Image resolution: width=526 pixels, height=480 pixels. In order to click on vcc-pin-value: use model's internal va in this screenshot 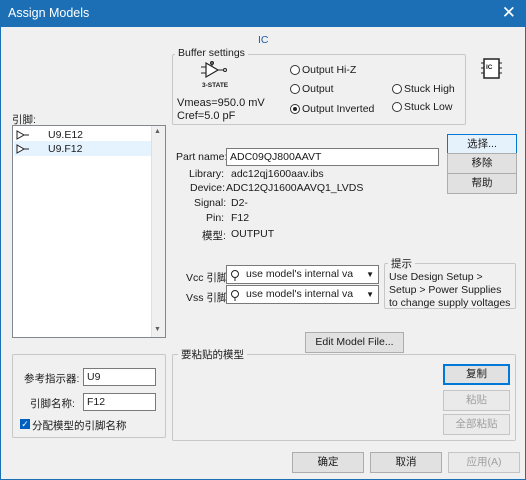, I will do `click(300, 274)`.